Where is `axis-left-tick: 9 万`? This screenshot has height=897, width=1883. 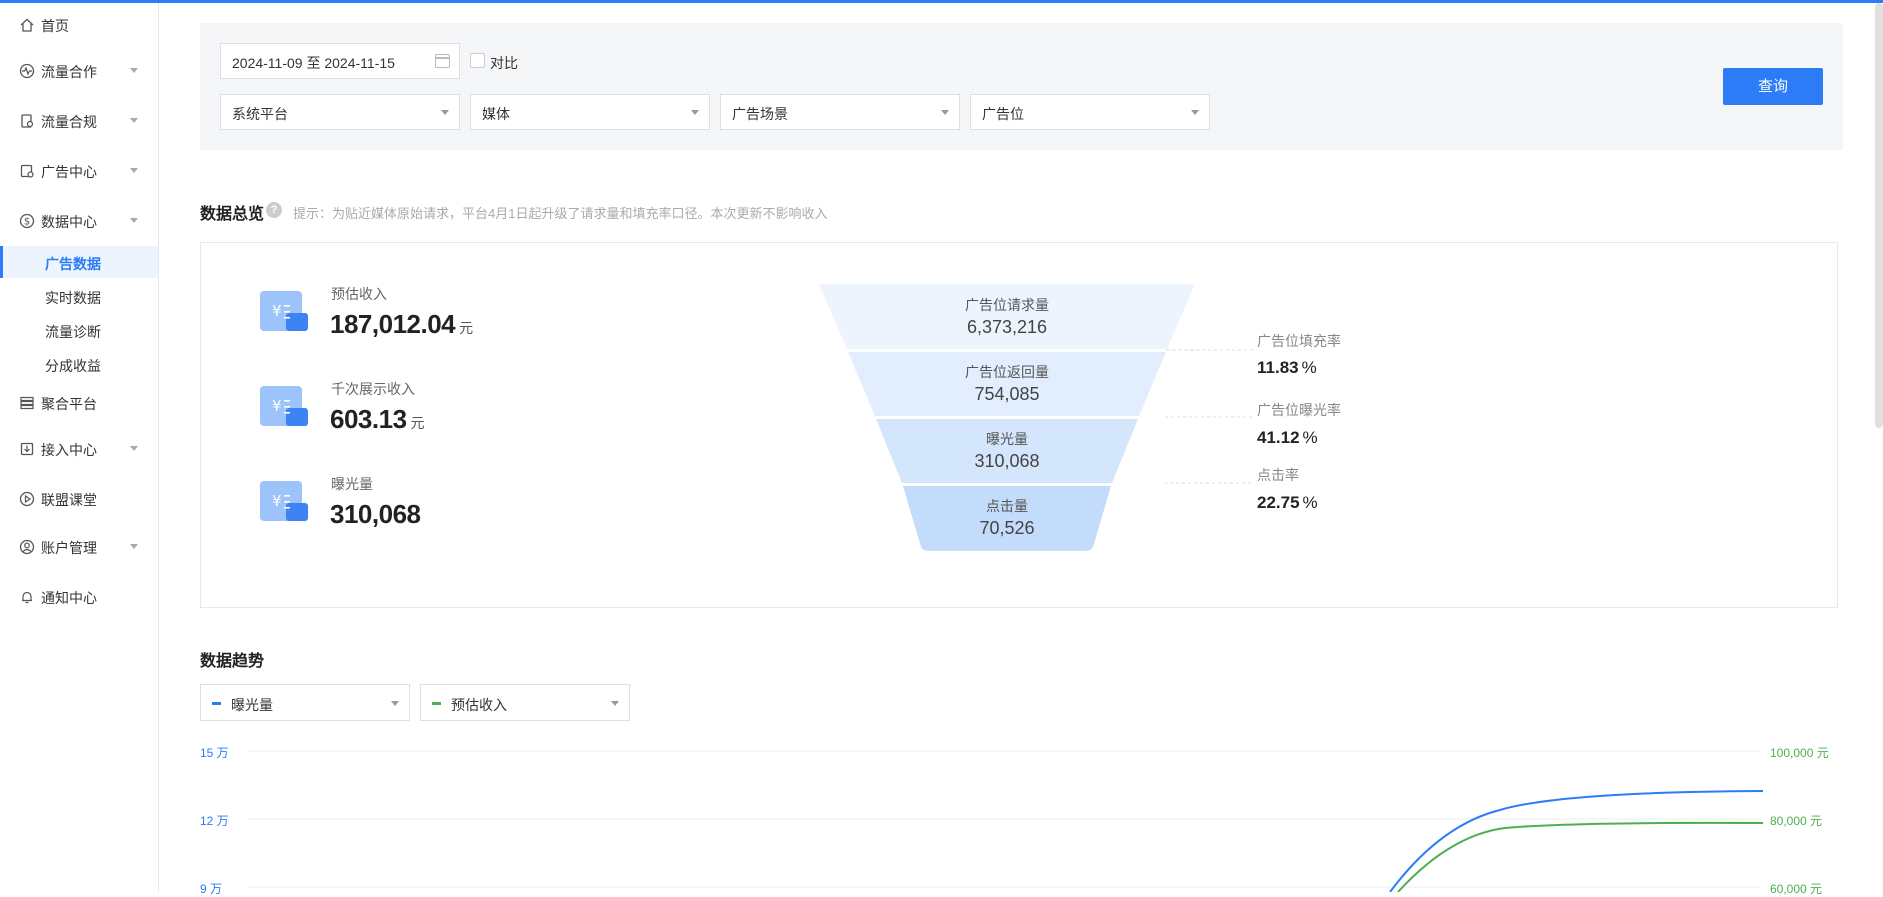
axis-left-tick: 9 万 is located at coordinates (211, 889).